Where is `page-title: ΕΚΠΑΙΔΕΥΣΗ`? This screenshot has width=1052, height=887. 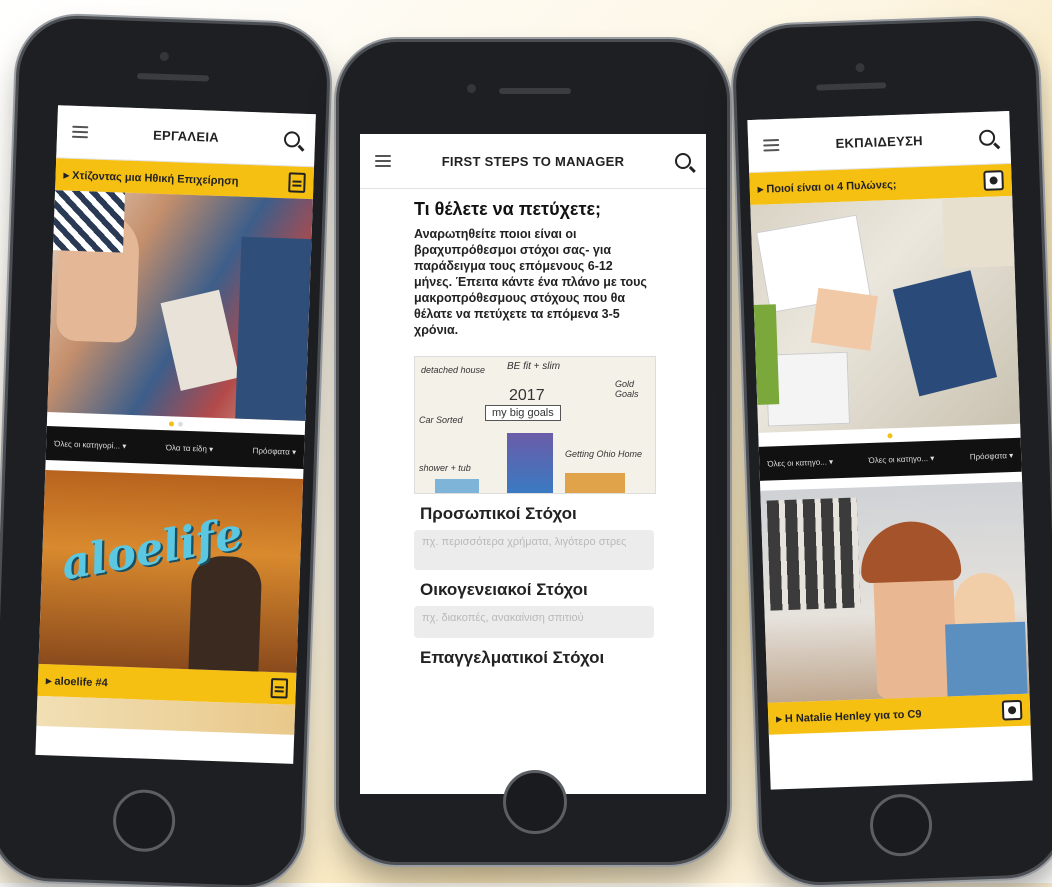
page-title: ΕΚΠΑΙΔΕΥΣΗ is located at coordinates (879, 141).